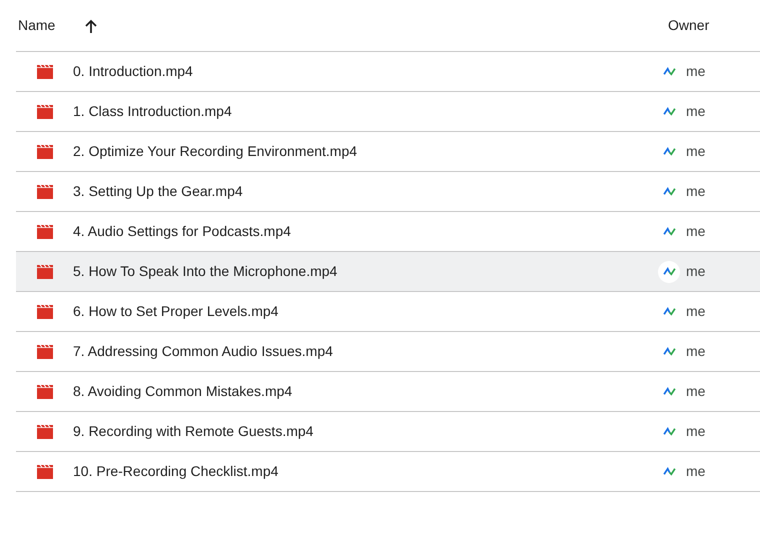 This screenshot has height=534, width=760. What do you see at coordinates (203, 351) in the screenshot?
I see `file-name: 7. Addressing Common Audio Issues.mp4` at bounding box center [203, 351].